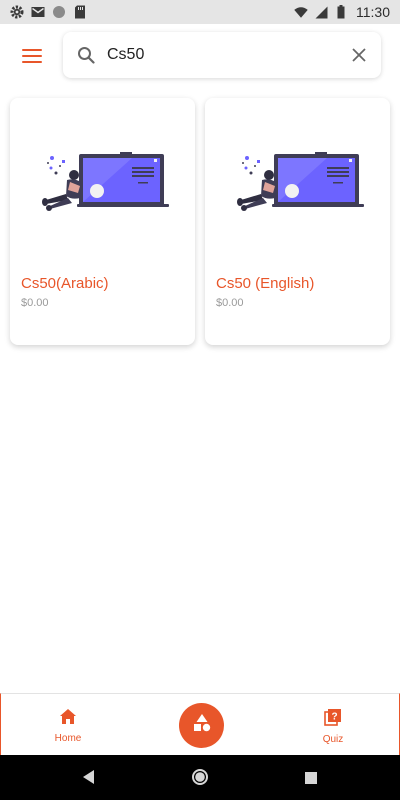  What do you see at coordinates (297, 221) in the screenshot?
I see `course-card: Cs50 (English) $0.00` at bounding box center [297, 221].